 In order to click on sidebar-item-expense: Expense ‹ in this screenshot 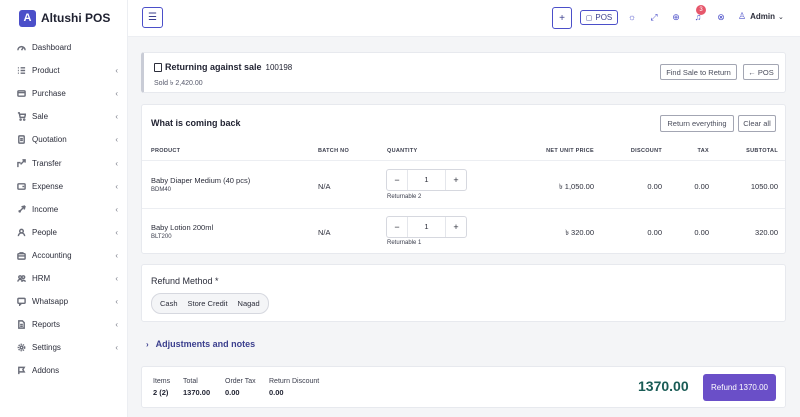, I will do `click(64, 186)`.